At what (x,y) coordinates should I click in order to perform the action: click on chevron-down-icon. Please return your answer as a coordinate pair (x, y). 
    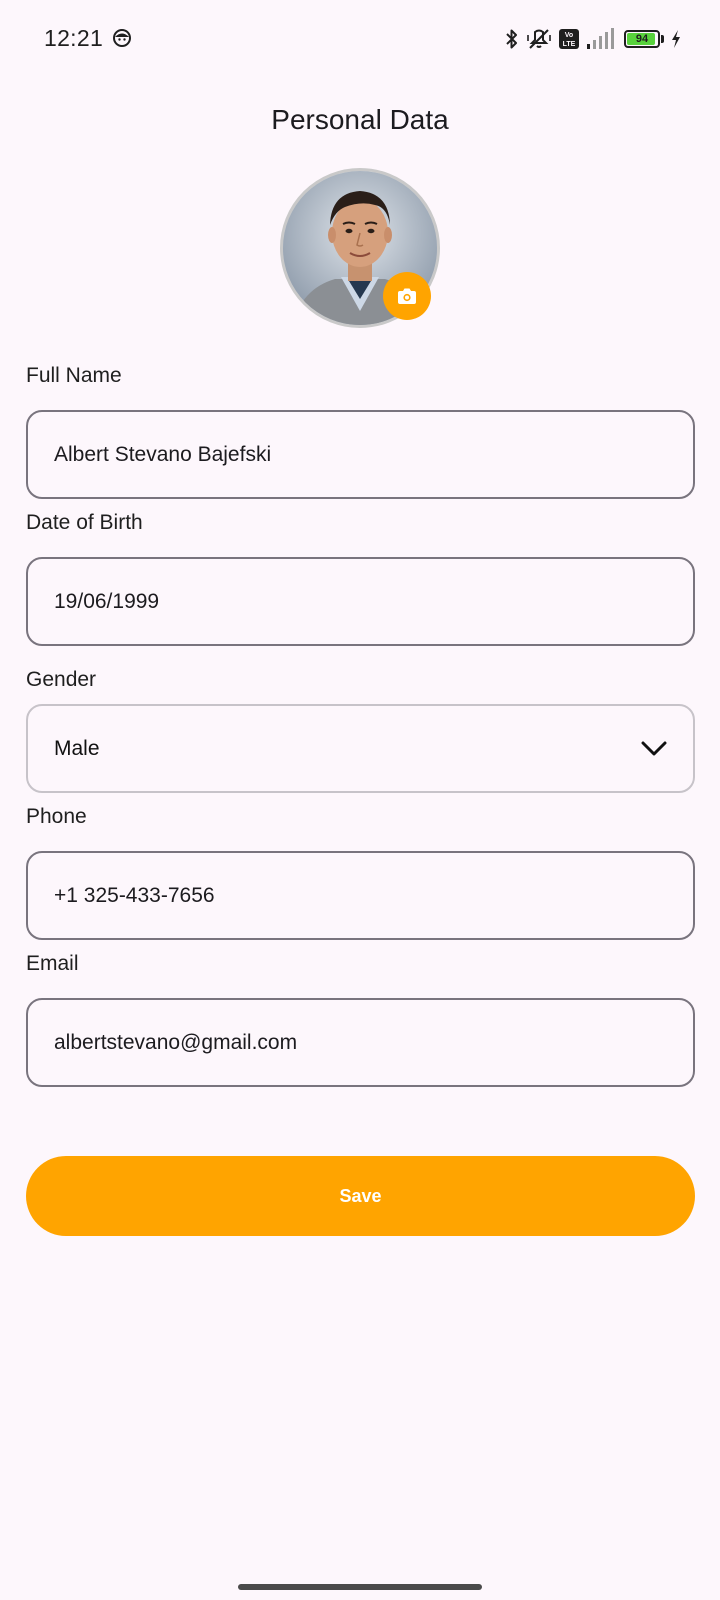
    Looking at the image, I should click on (654, 748).